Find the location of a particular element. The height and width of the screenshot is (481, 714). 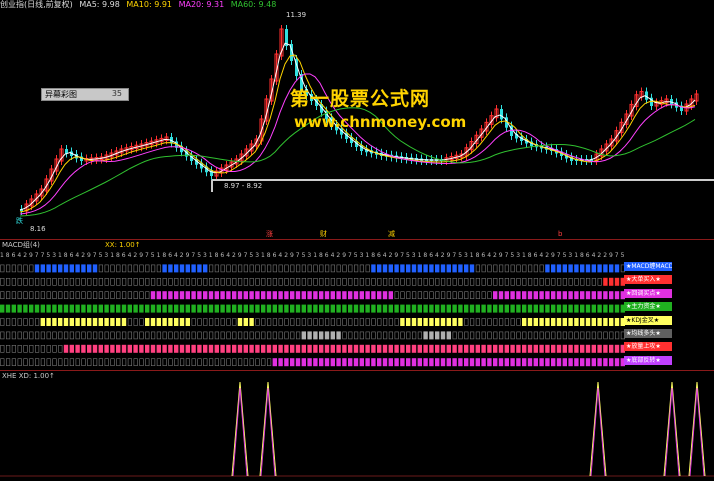

signal-tag-7: ★放量上攻★ is located at coordinates (648, 347).